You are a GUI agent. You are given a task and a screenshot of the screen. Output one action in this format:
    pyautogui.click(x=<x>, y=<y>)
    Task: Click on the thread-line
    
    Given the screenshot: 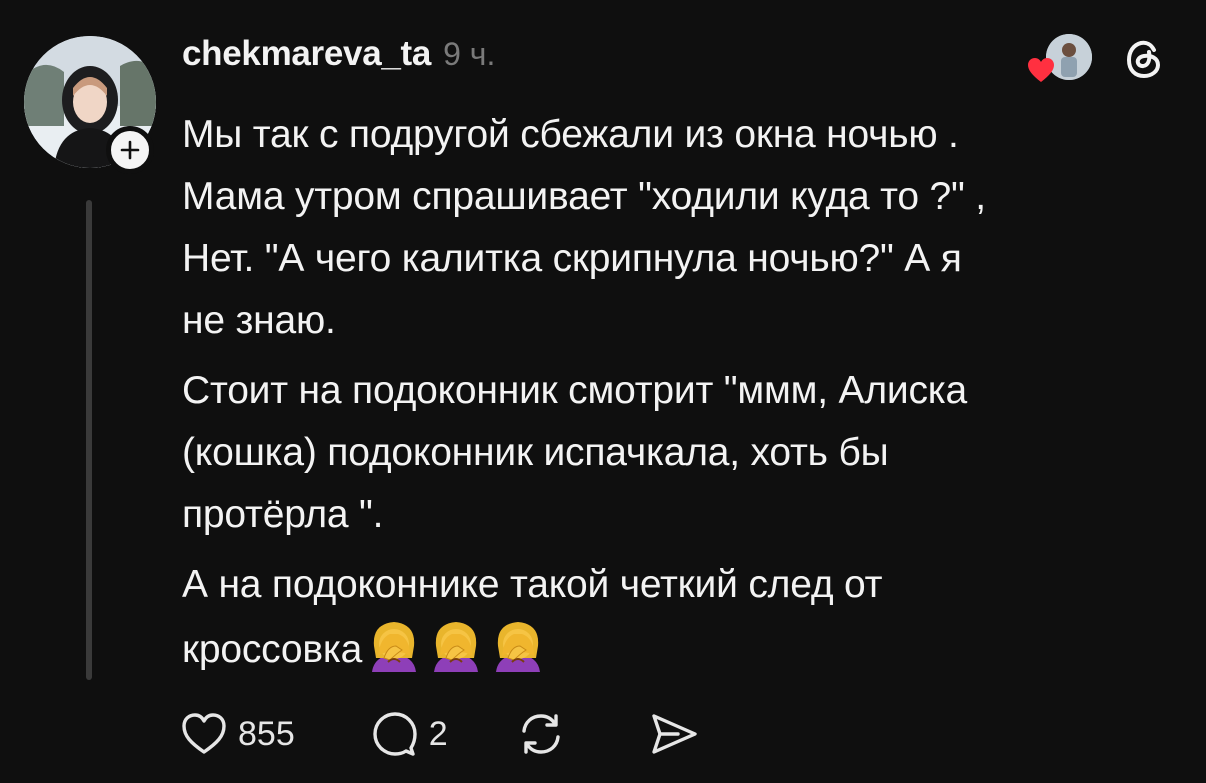 What is the action you would take?
    pyautogui.click(x=89, y=440)
    